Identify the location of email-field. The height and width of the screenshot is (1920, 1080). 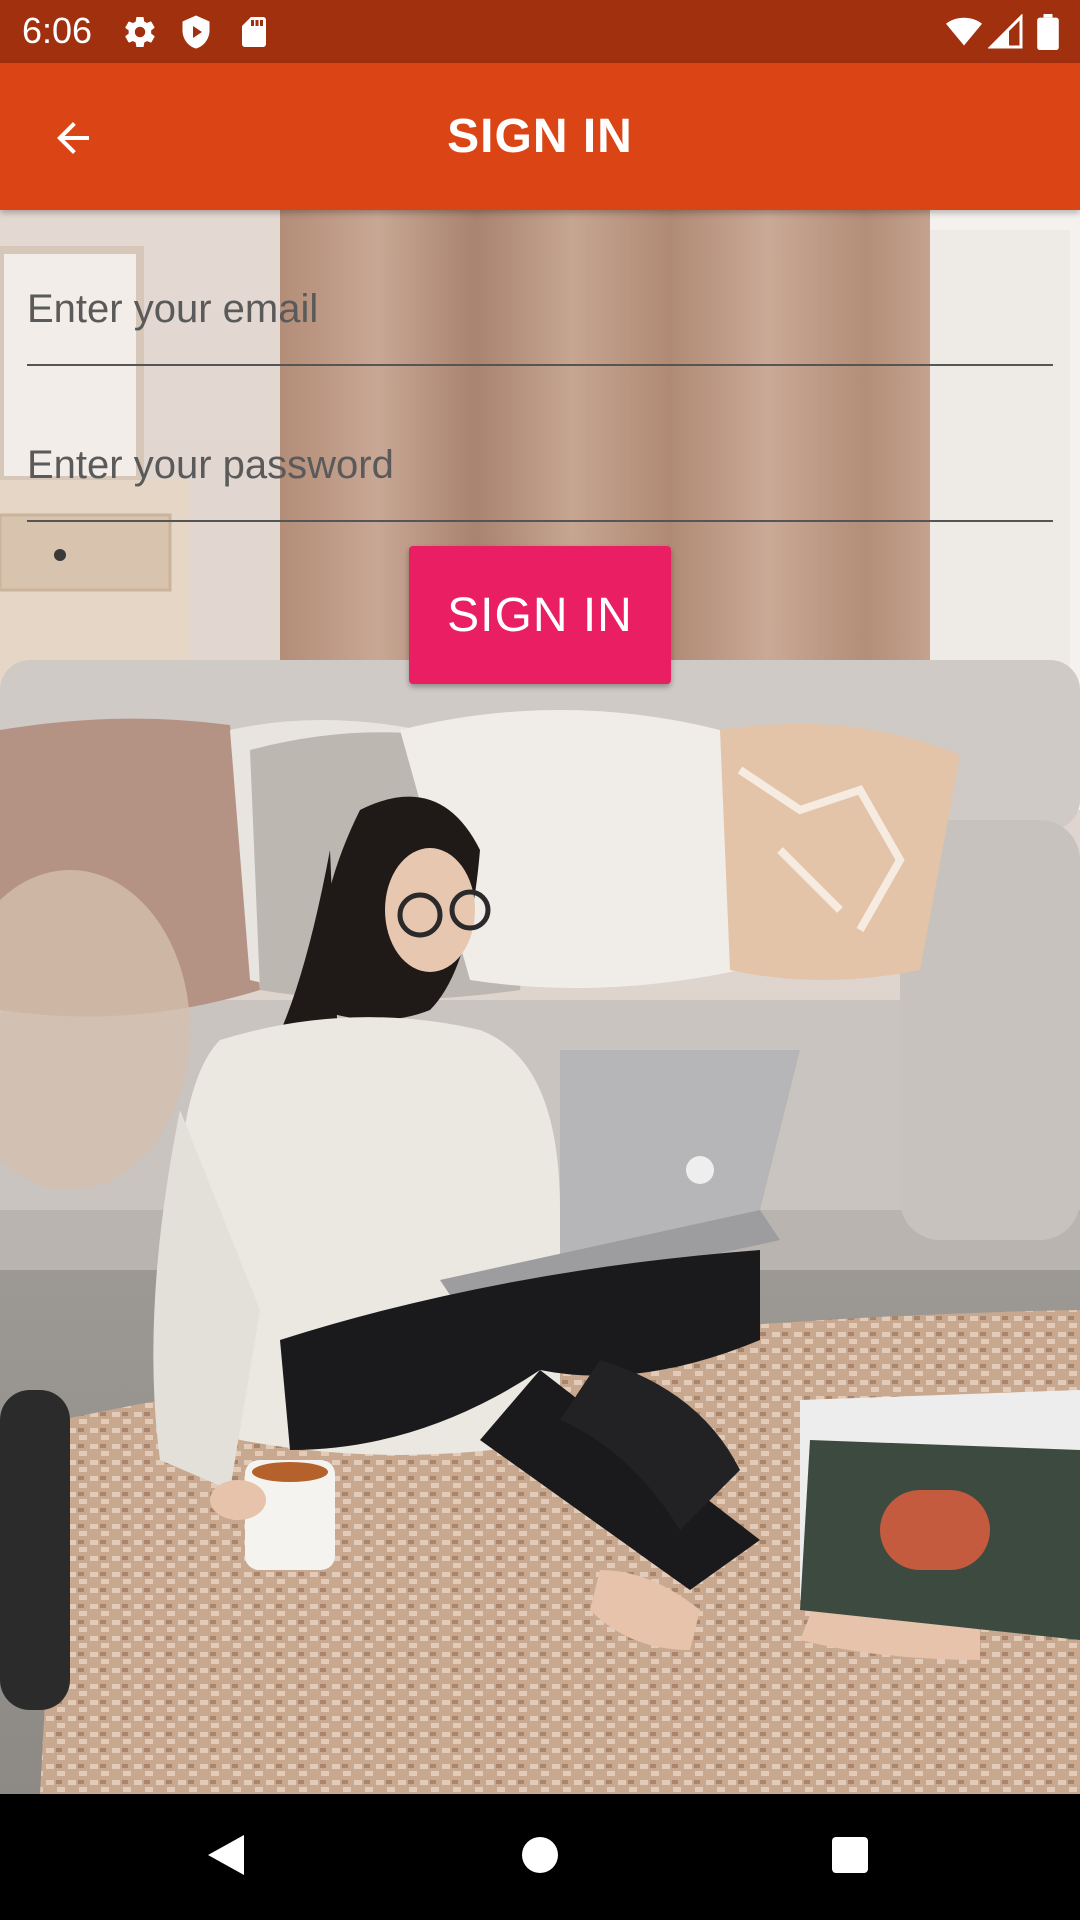
(540, 310).